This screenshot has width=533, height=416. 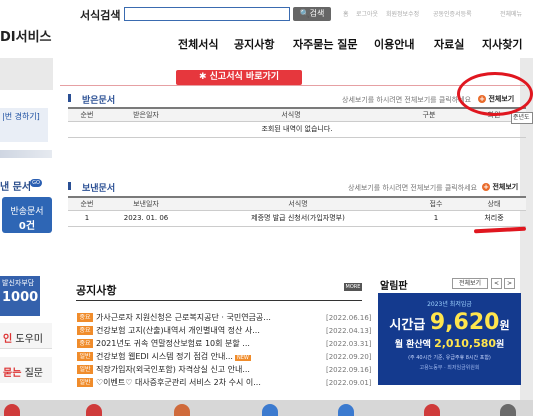 What do you see at coordinates (242, 358) in the screenshot?
I see `new-badge: NEW` at bounding box center [242, 358].